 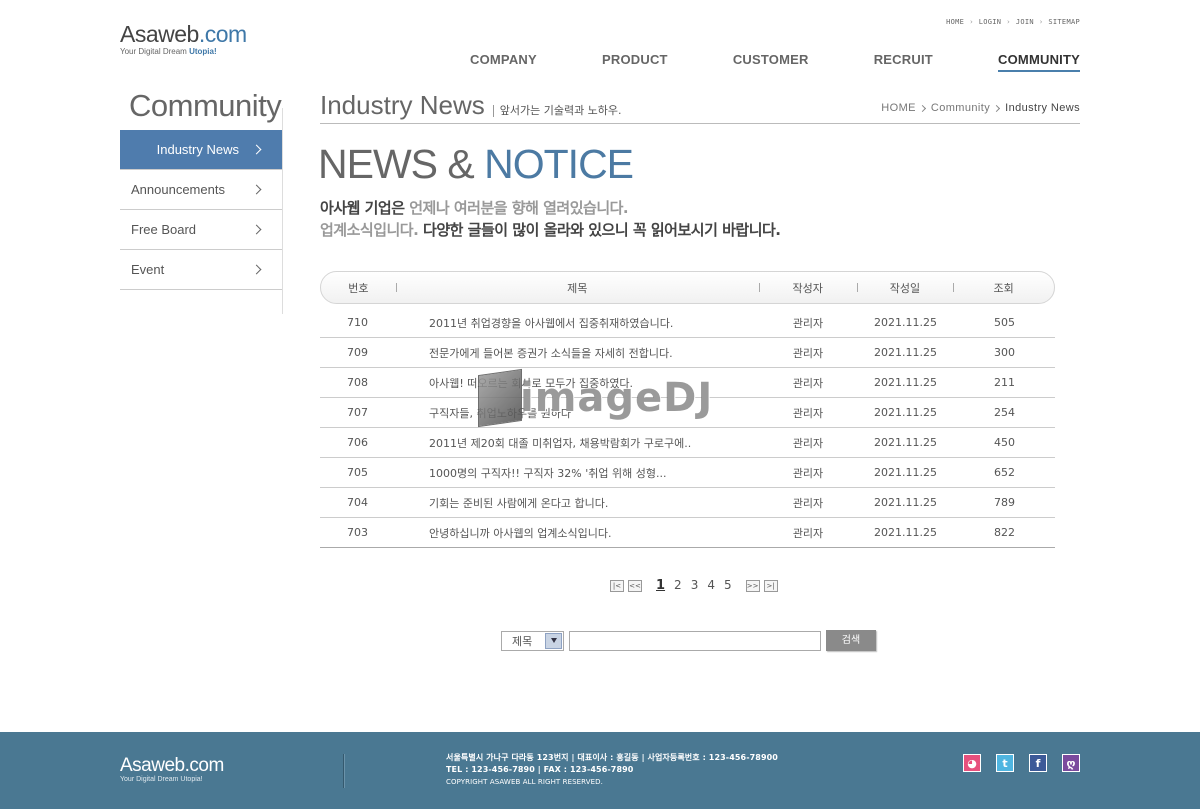 I want to click on search-input, so click(x=695, y=640).